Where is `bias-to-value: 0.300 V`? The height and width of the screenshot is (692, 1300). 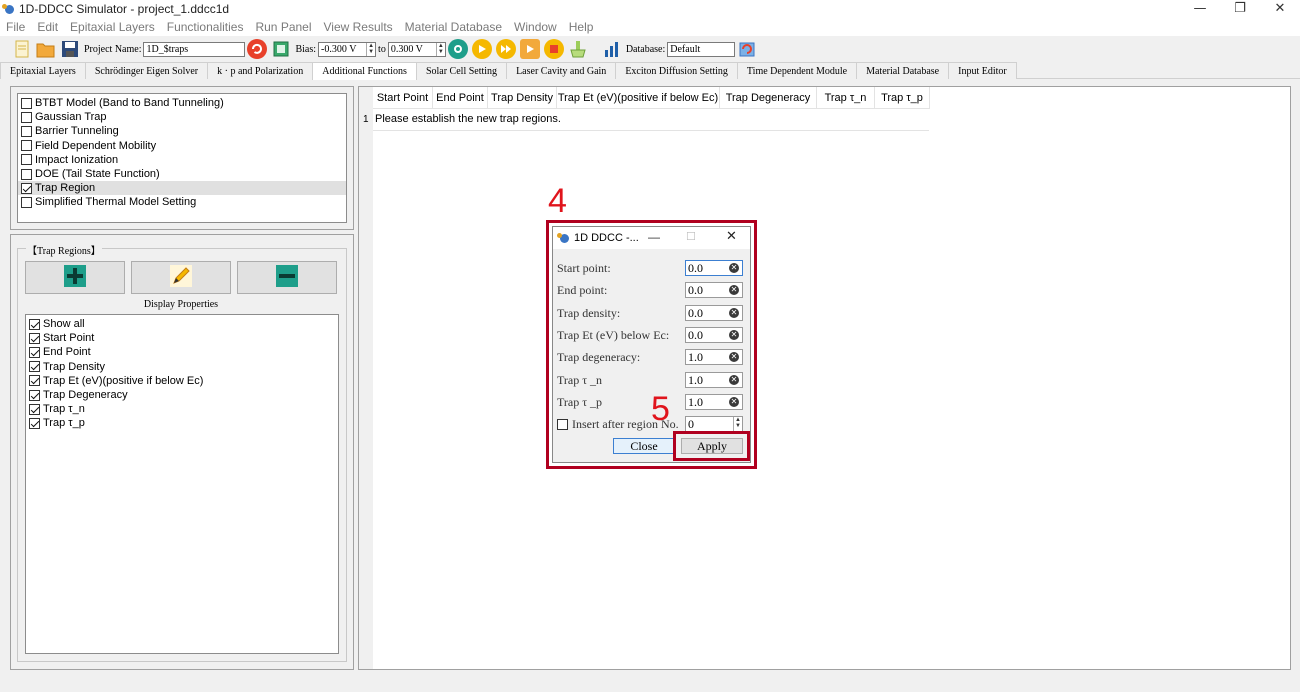 bias-to-value: 0.300 V is located at coordinates (406, 49).